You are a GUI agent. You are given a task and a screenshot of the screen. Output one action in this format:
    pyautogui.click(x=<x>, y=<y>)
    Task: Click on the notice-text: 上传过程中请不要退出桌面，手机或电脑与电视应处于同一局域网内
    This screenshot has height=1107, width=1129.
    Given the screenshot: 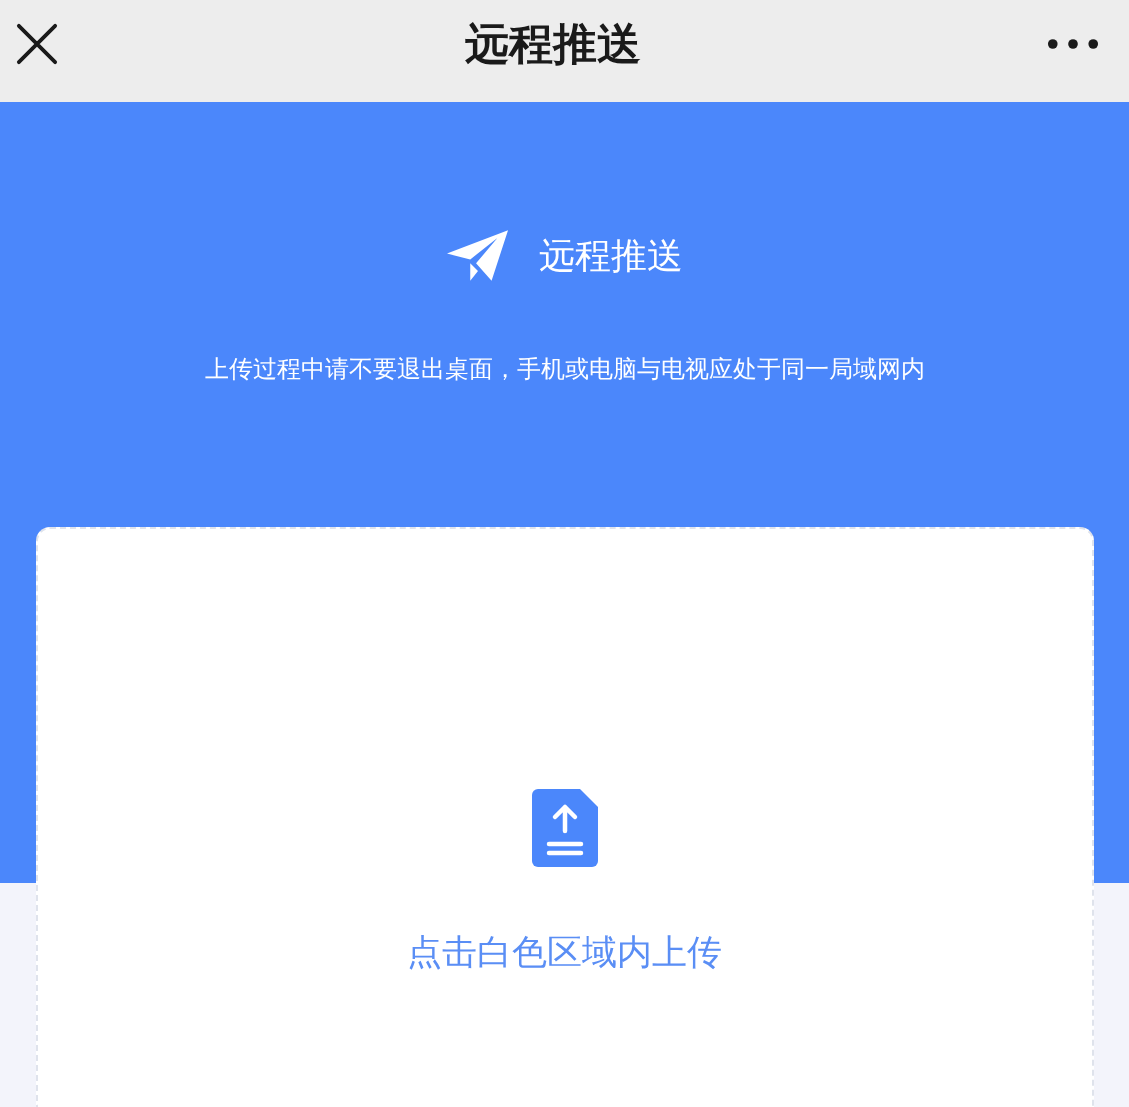 What is the action you would take?
    pyautogui.click(x=564, y=369)
    